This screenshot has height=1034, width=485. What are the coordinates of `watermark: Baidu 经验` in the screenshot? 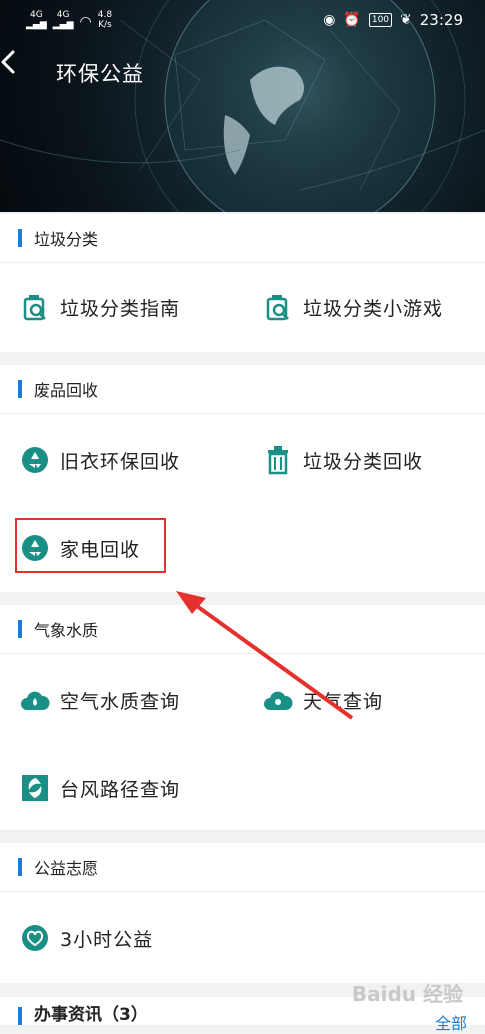 It's located at (407, 994).